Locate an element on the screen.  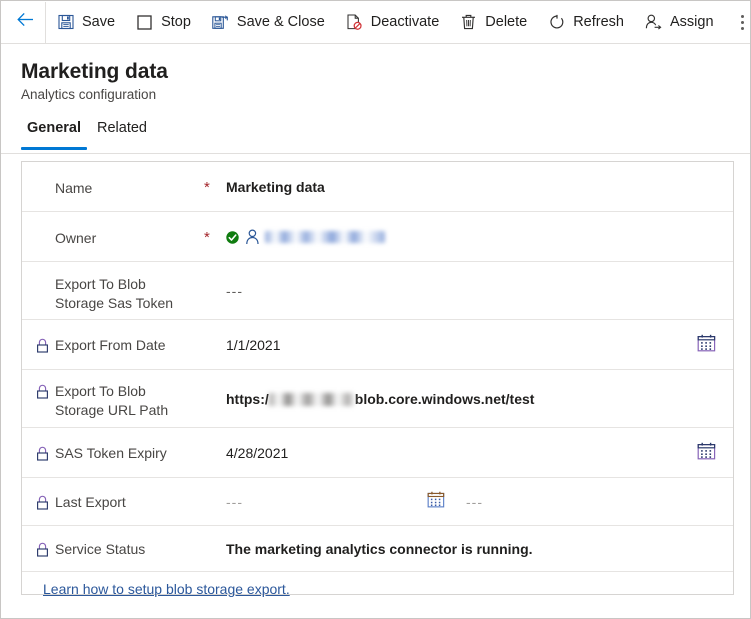
url-path-redacted is located at coordinates (311, 399).